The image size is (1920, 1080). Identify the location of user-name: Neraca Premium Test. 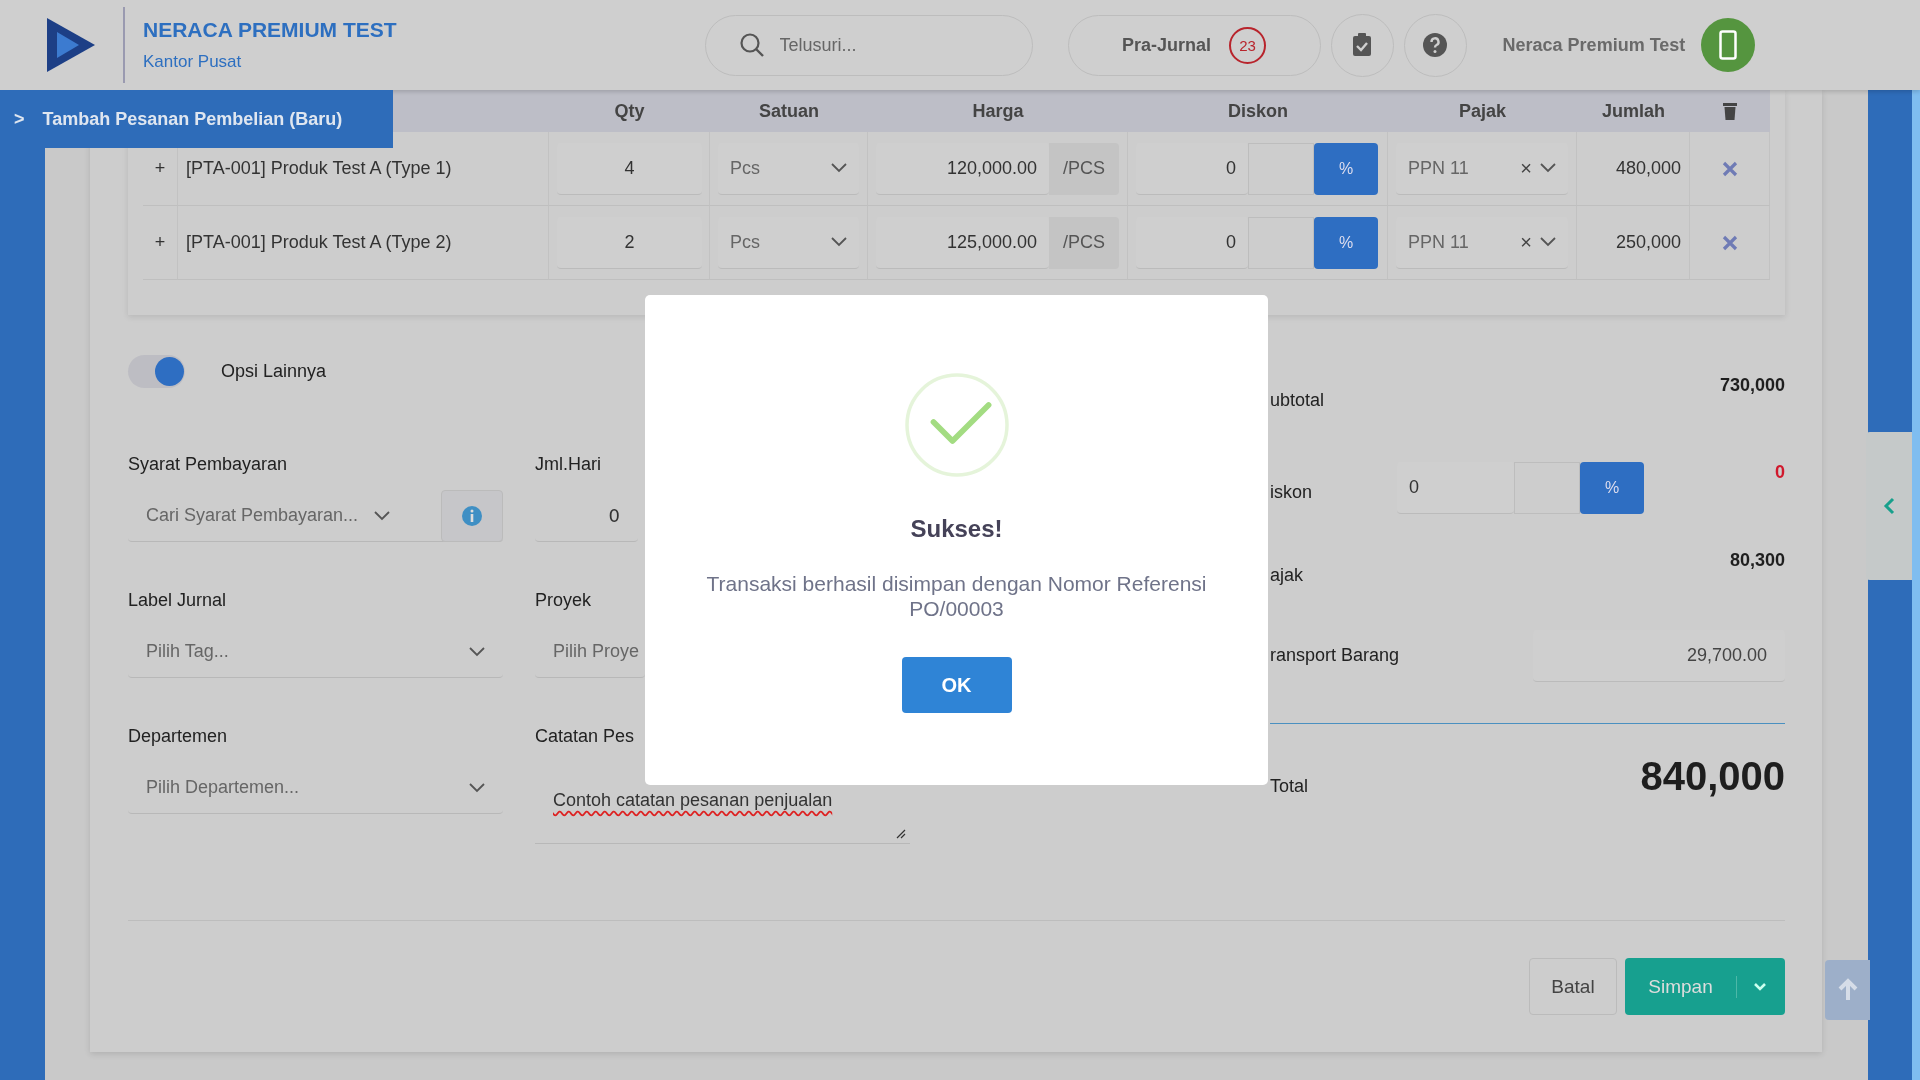
(1594, 45).